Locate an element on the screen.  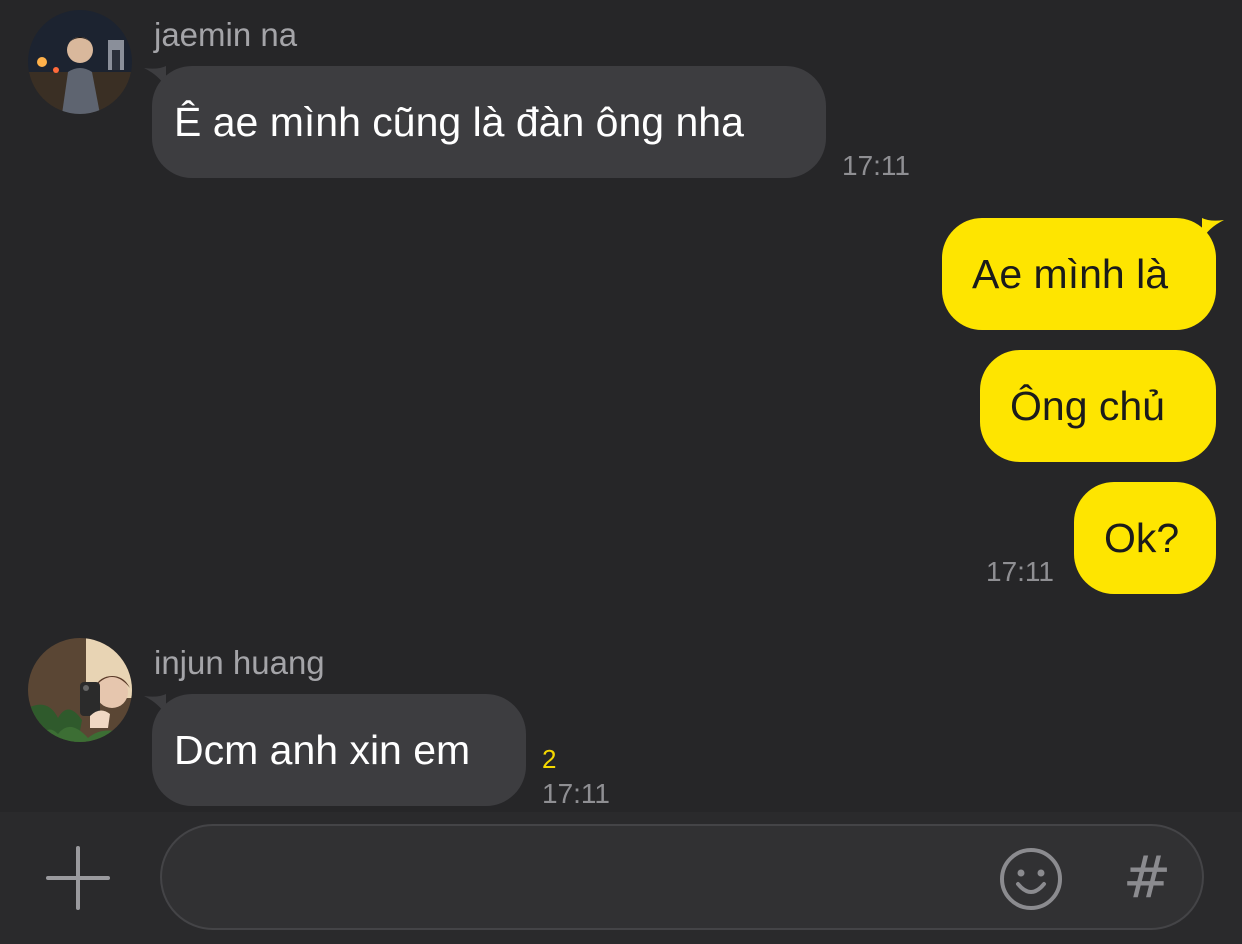
outgoing-message-bubble: Ông chủ is located at coordinates (1098, 406).